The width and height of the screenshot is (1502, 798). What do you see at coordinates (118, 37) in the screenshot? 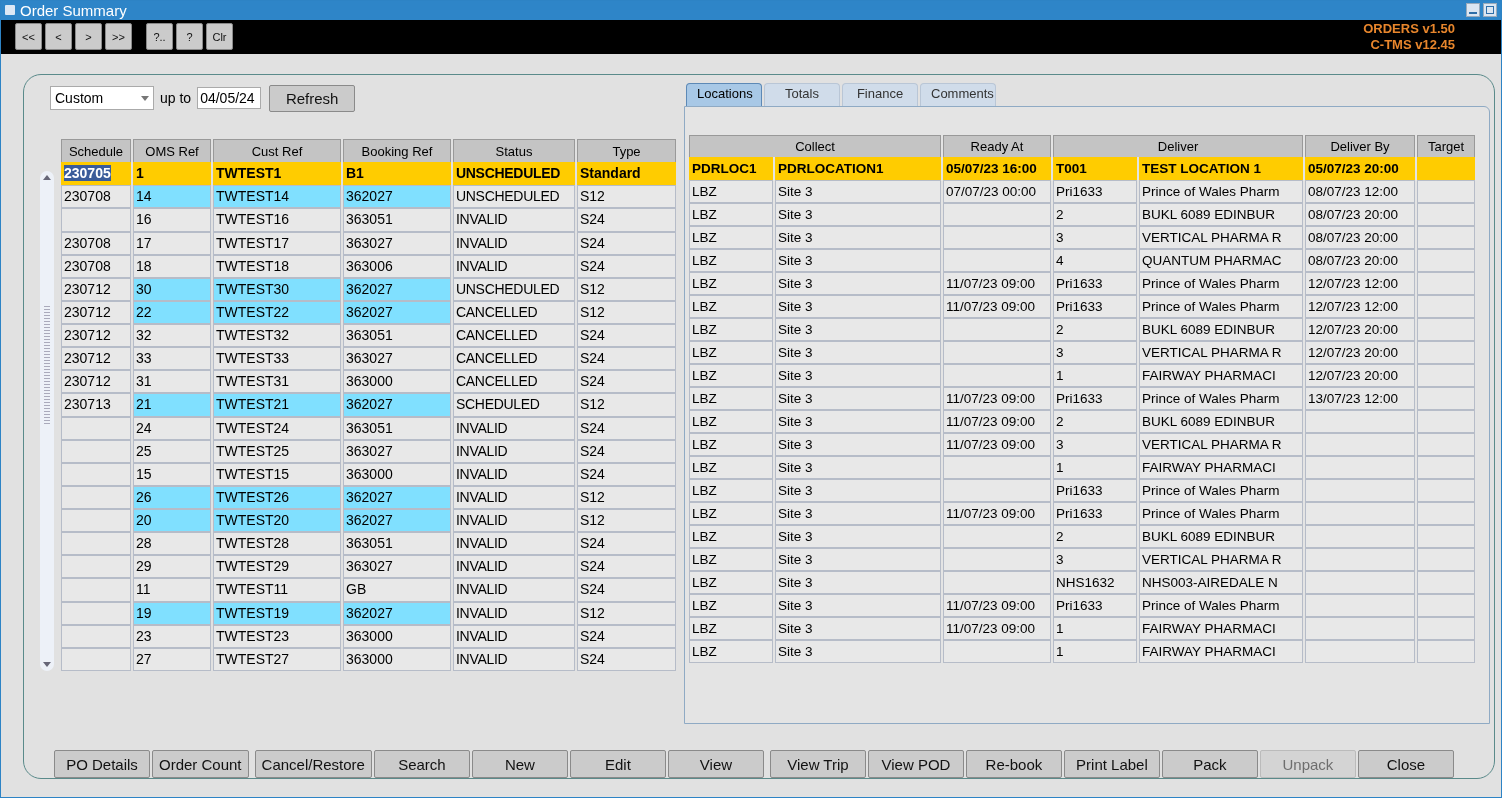
I see `toolbar-button: >>` at bounding box center [118, 37].